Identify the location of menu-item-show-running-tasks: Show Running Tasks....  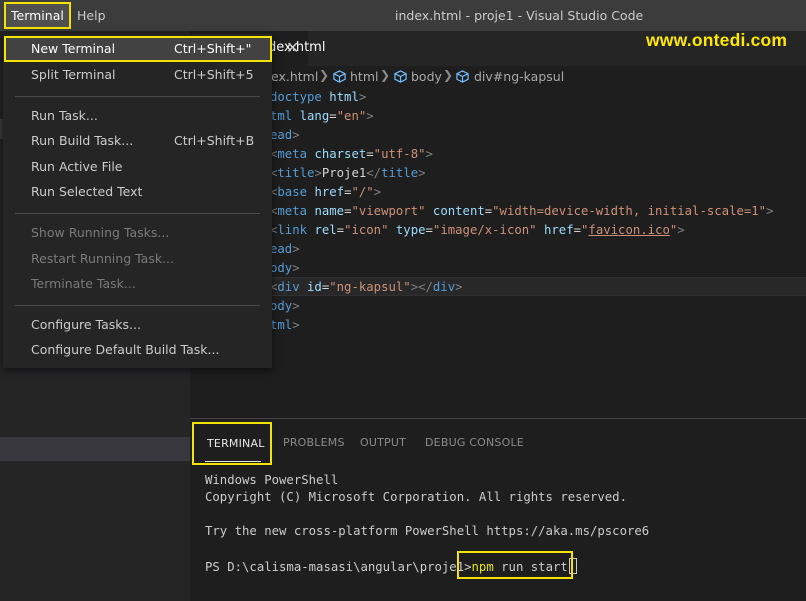
(100, 232).